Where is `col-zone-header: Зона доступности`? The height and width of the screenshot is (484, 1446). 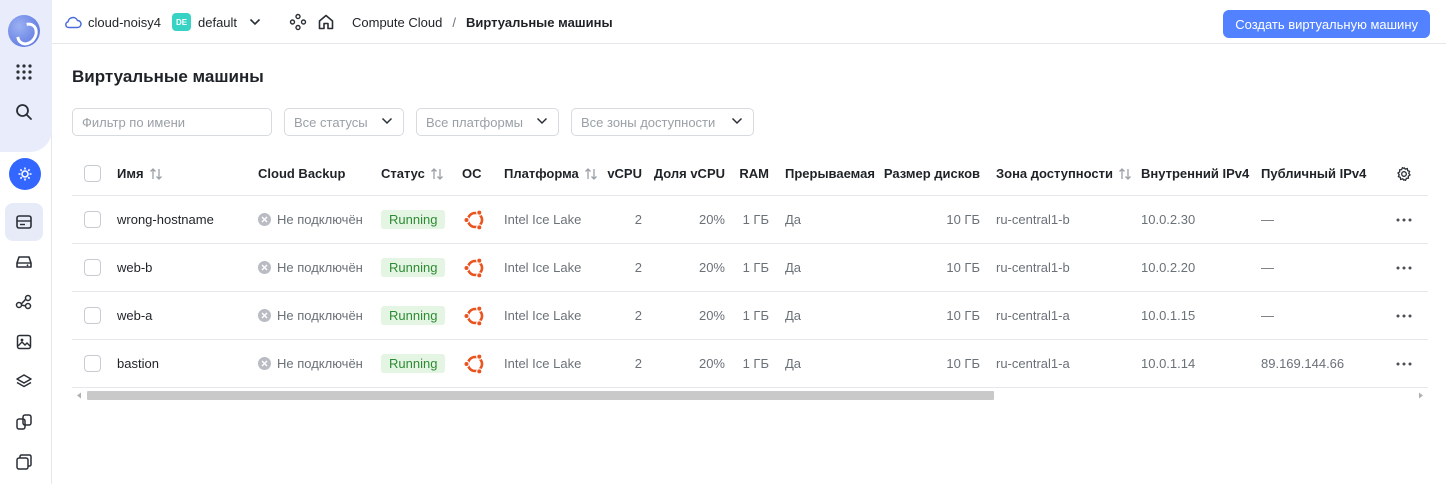 col-zone-header: Зона доступности is located at coordinates (1064, 173).